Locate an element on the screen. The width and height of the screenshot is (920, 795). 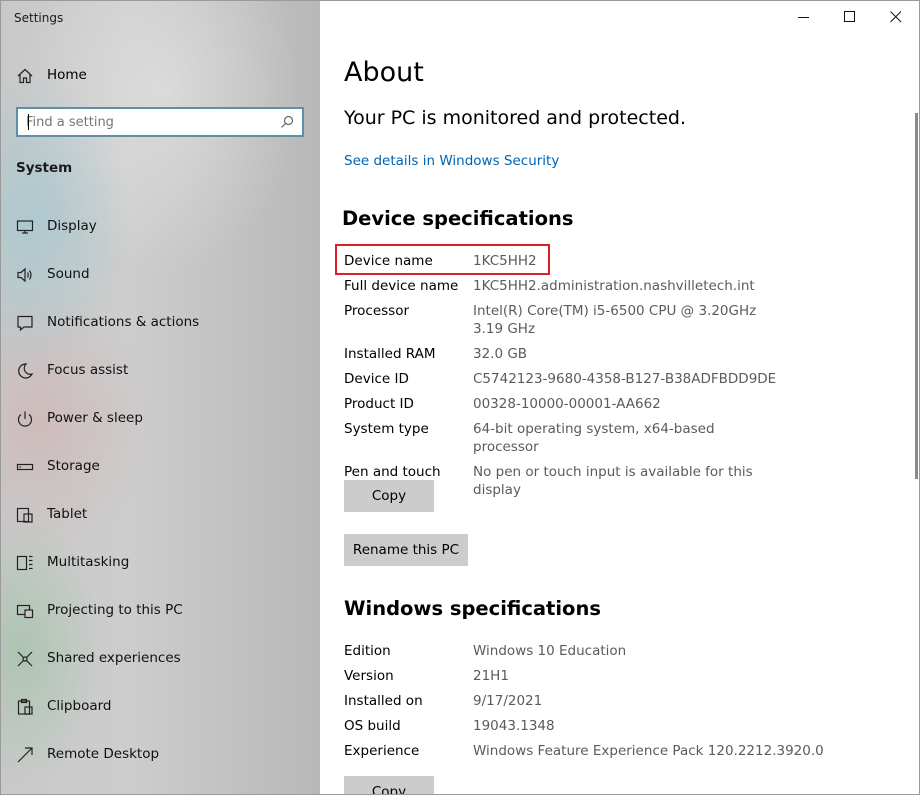
maximize-button is located at coordinates (850, 17).